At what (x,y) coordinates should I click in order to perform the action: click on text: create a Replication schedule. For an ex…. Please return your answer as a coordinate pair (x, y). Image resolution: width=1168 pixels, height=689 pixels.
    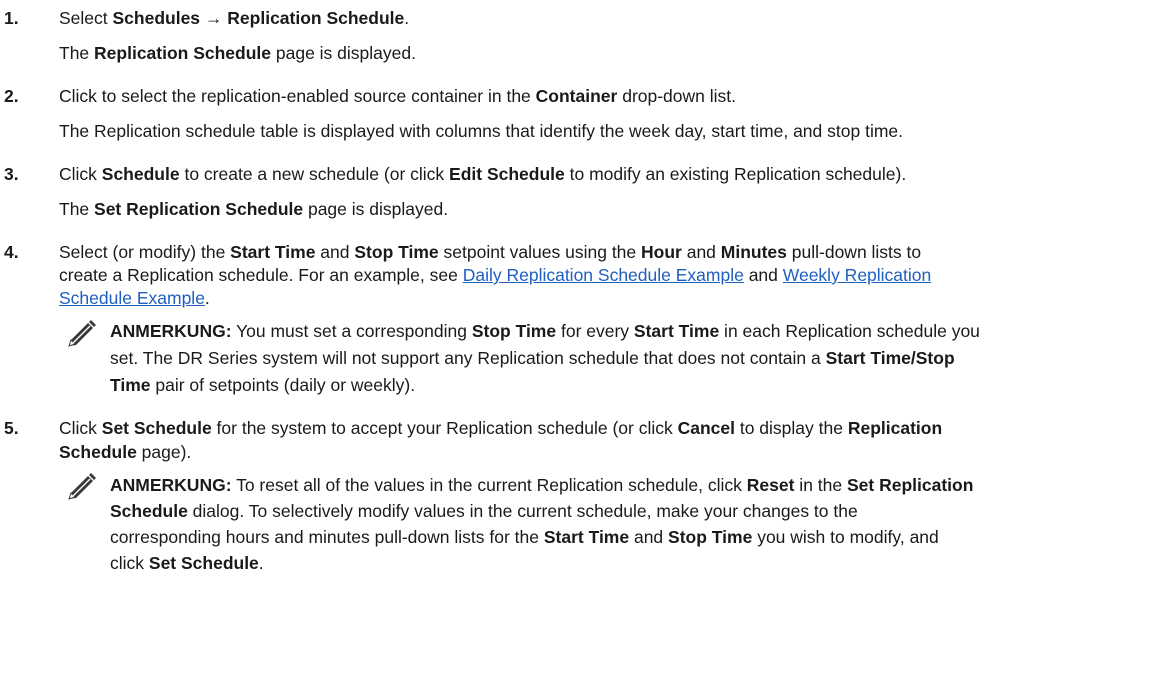
    Looking at the image, I should click on (261, 275).